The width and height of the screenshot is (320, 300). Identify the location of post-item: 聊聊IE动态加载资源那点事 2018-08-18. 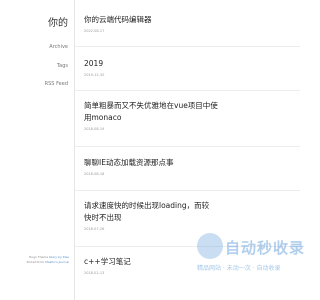
(189, 166).